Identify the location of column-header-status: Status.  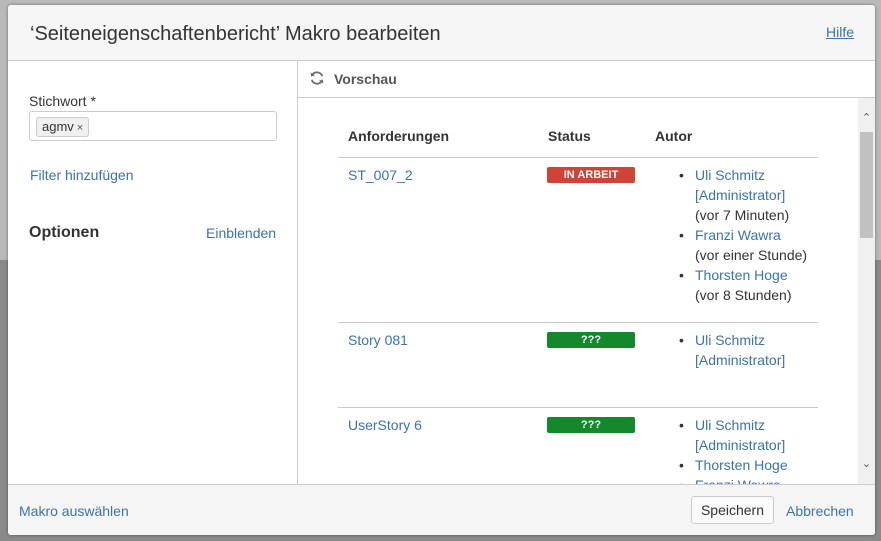
(569, 136).